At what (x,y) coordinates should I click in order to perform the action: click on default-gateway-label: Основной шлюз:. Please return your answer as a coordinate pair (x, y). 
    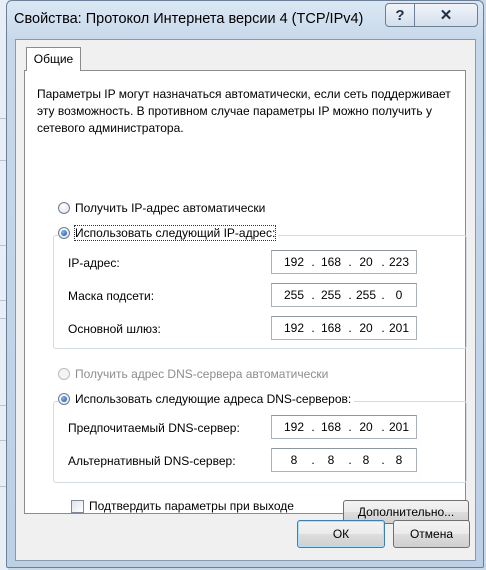
    Looking at the image, I should click on (114, 329).